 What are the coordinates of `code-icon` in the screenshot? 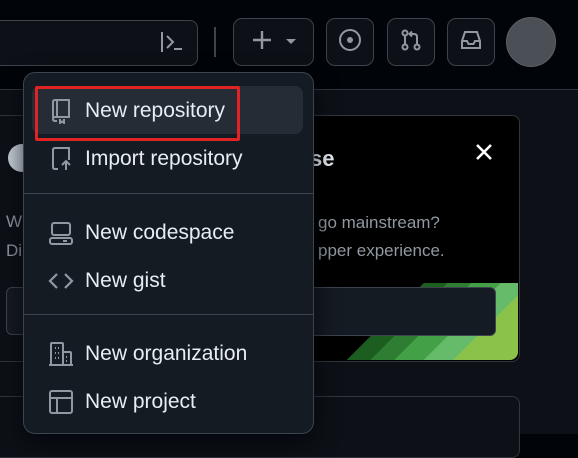 It's located at (61, 281).